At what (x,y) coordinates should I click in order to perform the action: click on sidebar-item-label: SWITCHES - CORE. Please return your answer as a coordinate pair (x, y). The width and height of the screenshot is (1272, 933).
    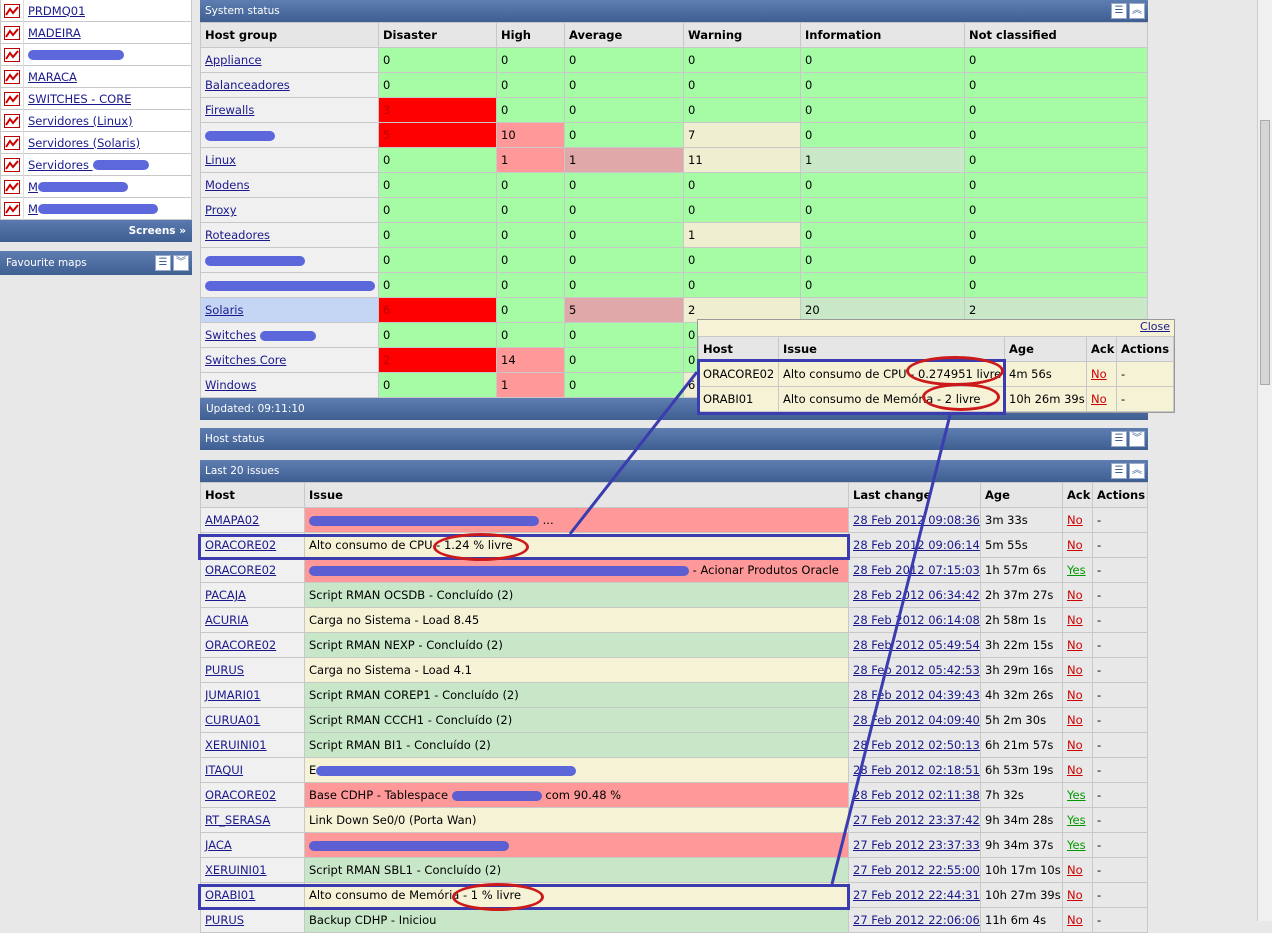
    Looking at the image, I should click on (77, 99).